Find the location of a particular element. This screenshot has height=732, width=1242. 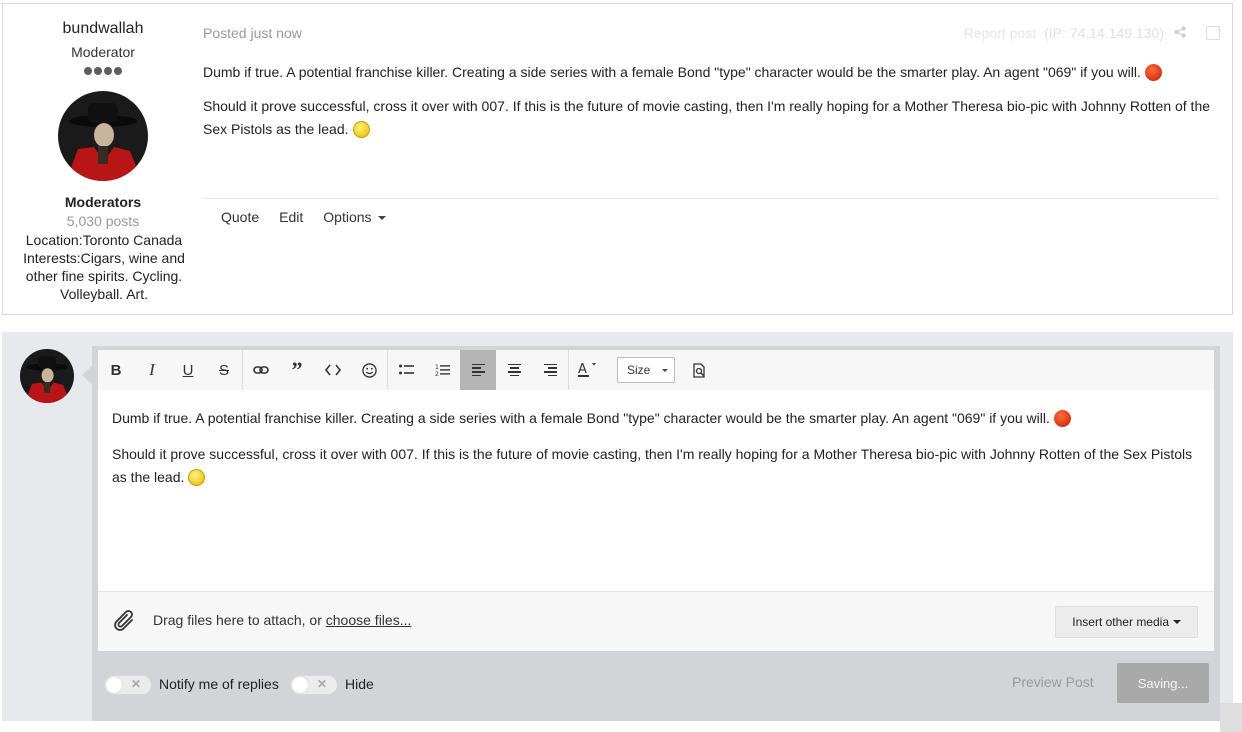

numbered-list-icon: 12 is located at coordinates (442, 370).